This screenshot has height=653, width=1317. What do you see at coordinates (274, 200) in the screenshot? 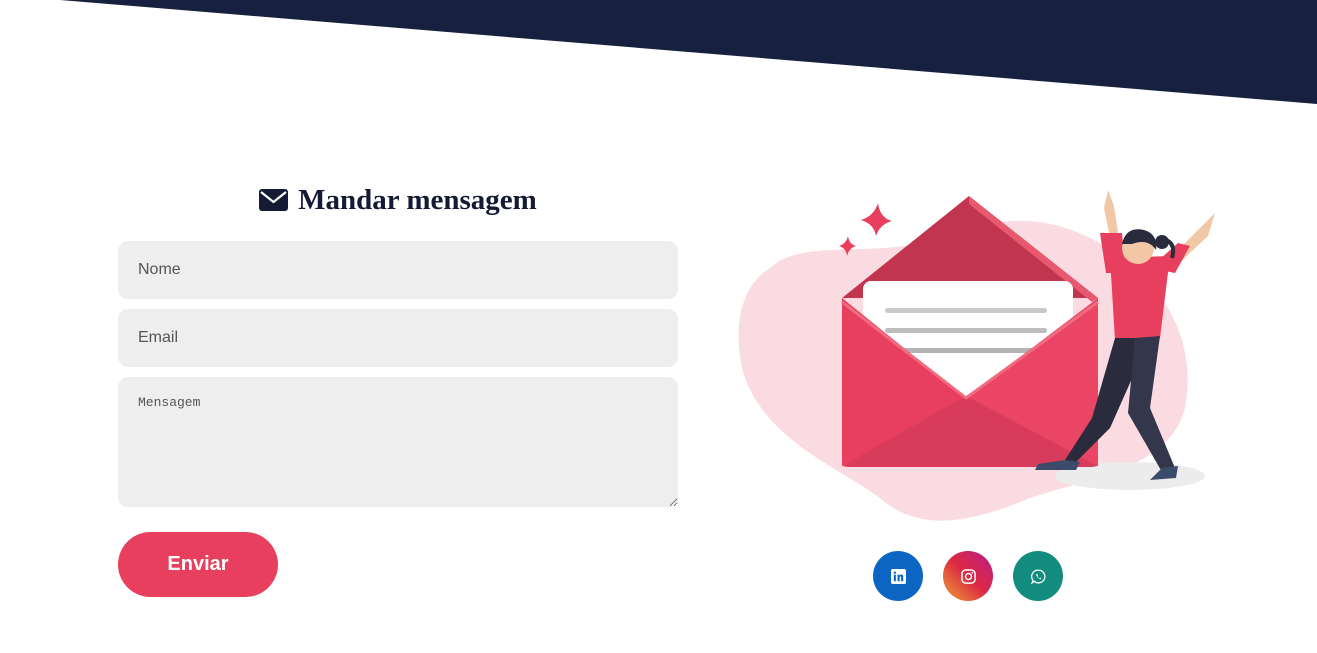
I see `envelope-icon` at bounding box center [274, 200].